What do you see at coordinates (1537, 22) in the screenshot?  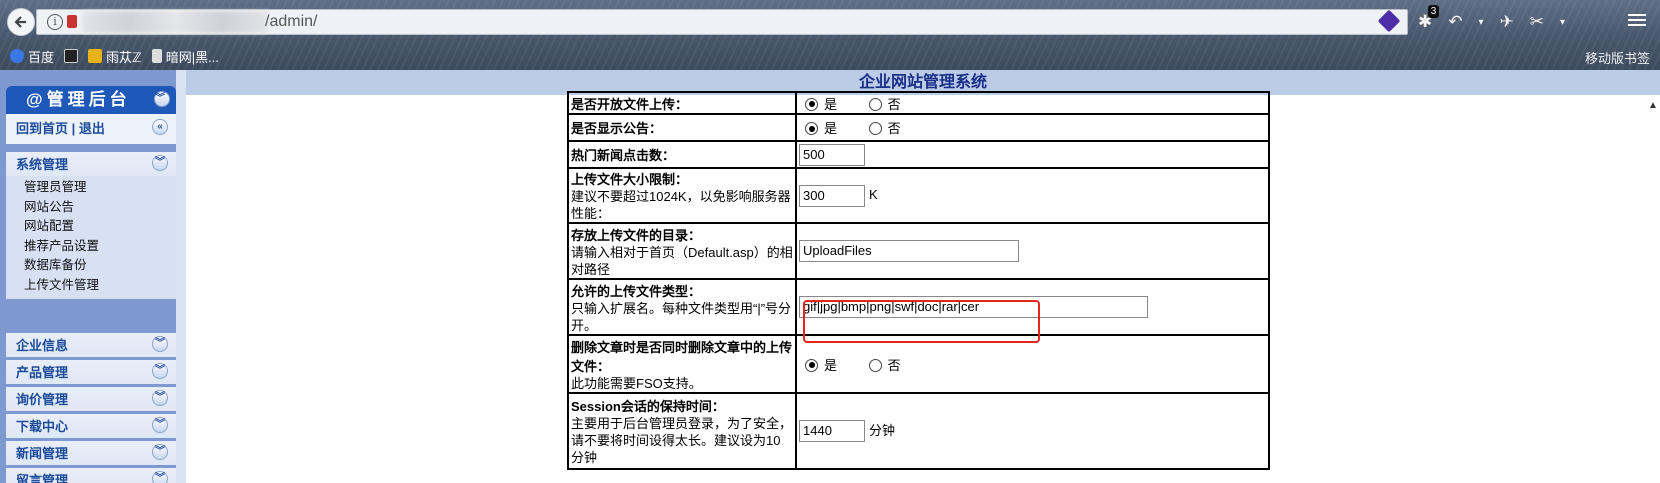 I see `scissors-icon: ✂` at bounding box center [1537, 22].